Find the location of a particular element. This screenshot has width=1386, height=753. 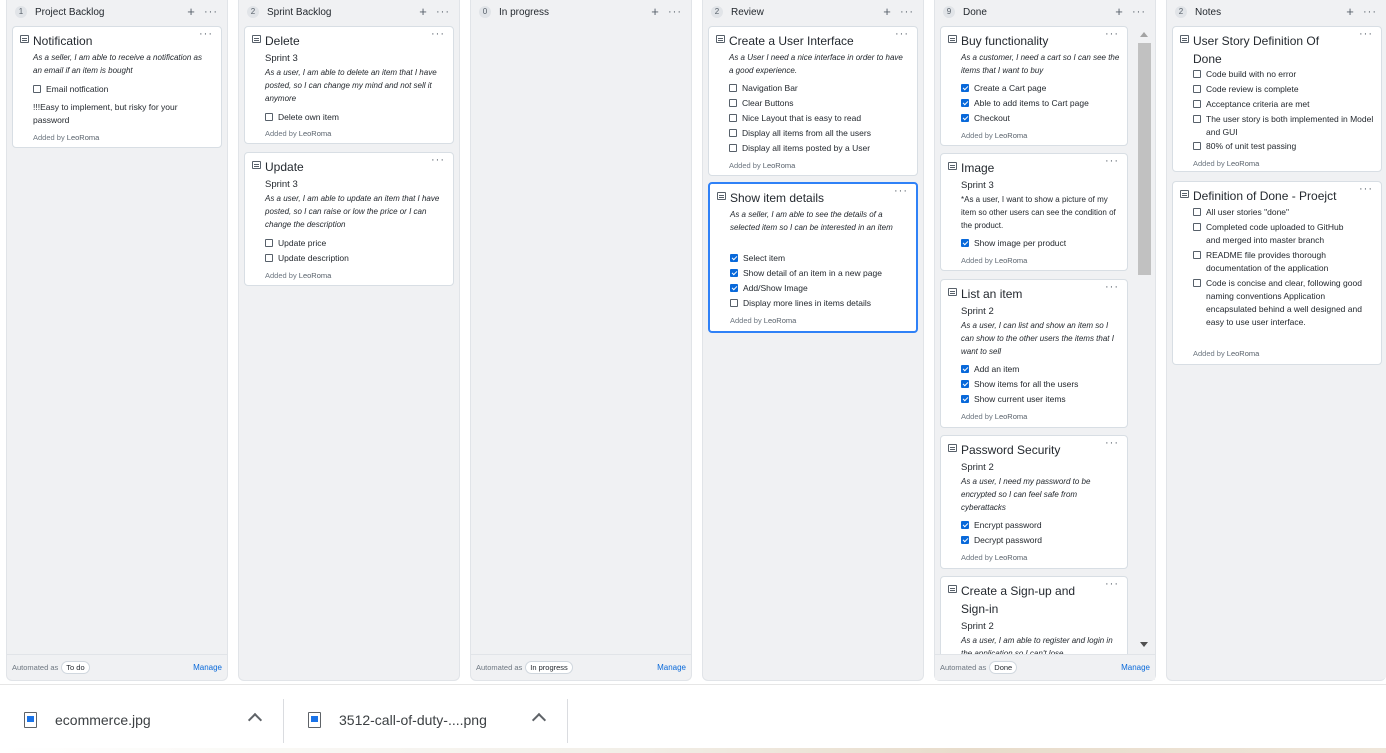

card-sprint: Sprint 3 is located at coordinates (281, 58).